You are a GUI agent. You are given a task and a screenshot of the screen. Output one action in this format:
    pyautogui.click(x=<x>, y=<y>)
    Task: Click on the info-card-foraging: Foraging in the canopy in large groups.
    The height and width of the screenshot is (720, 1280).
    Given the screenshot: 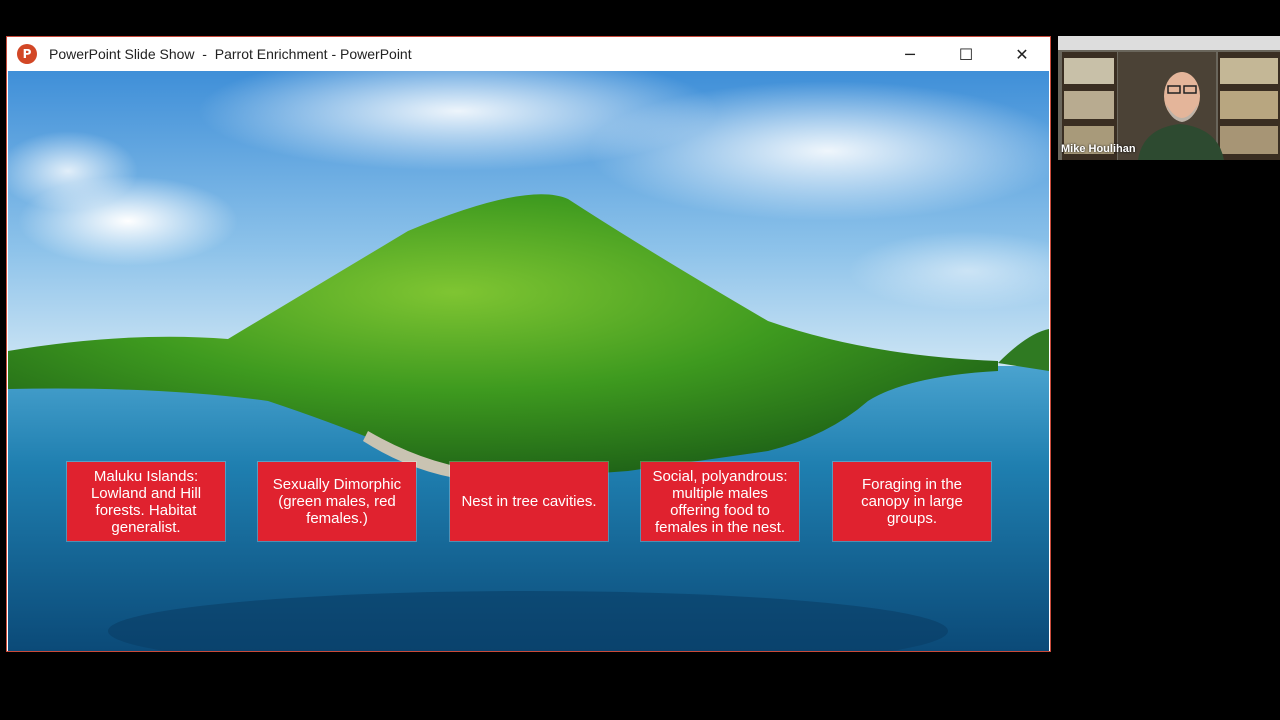 What is the action you would take?
    pyautogui.click(x=912, y=501)
    